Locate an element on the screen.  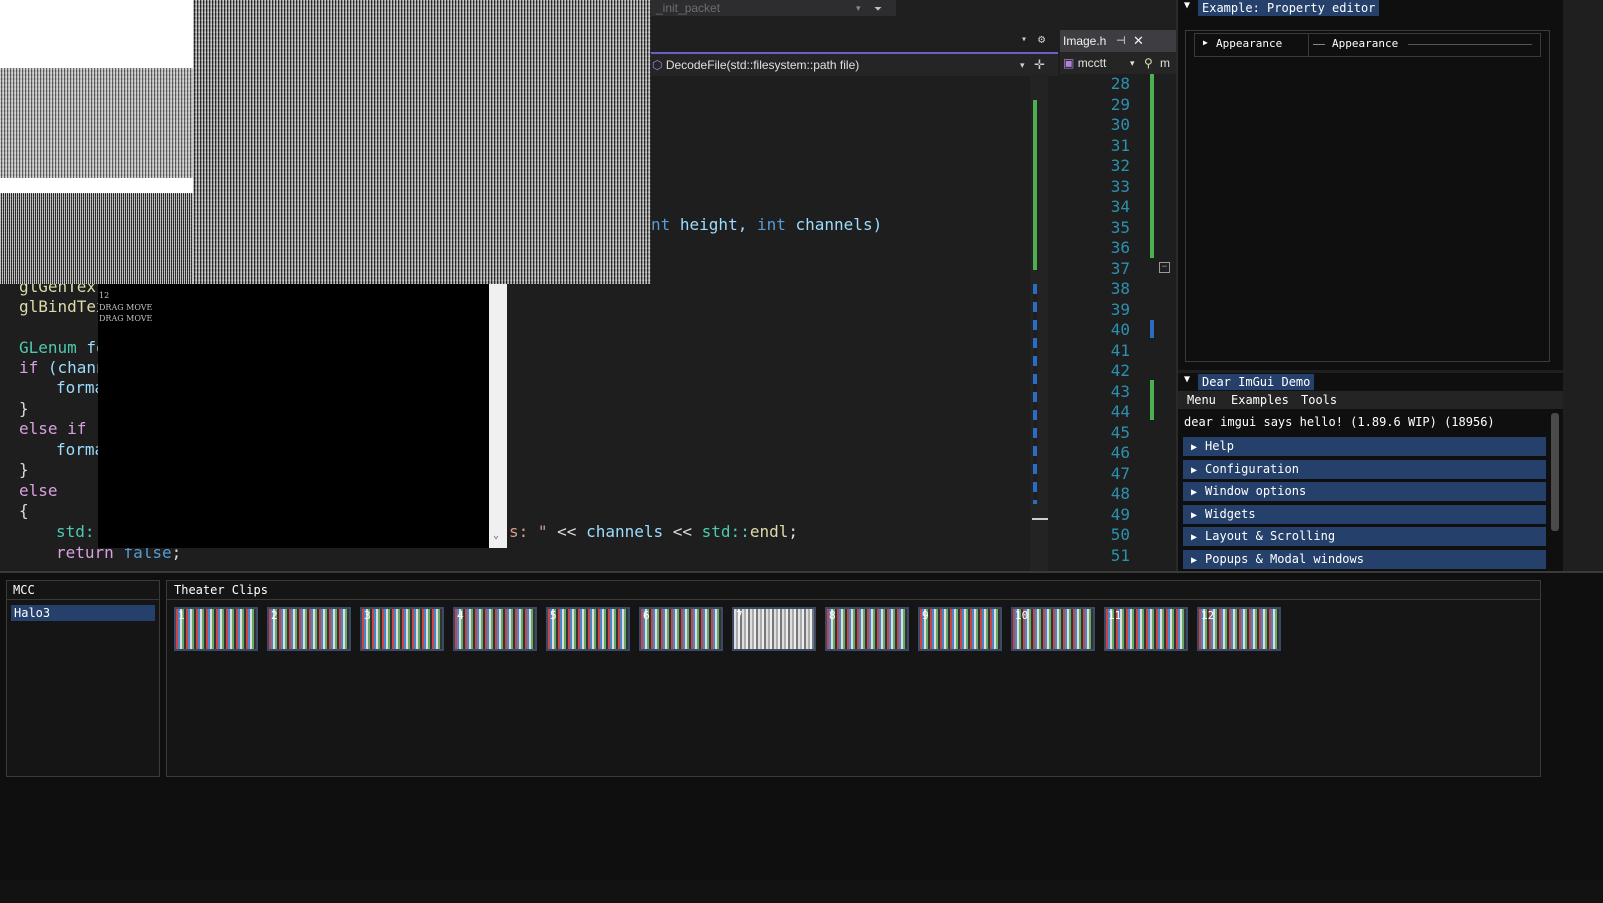
tab-image-h: Image.h ⊣ ✕ is located at coordinates (1119, 41).